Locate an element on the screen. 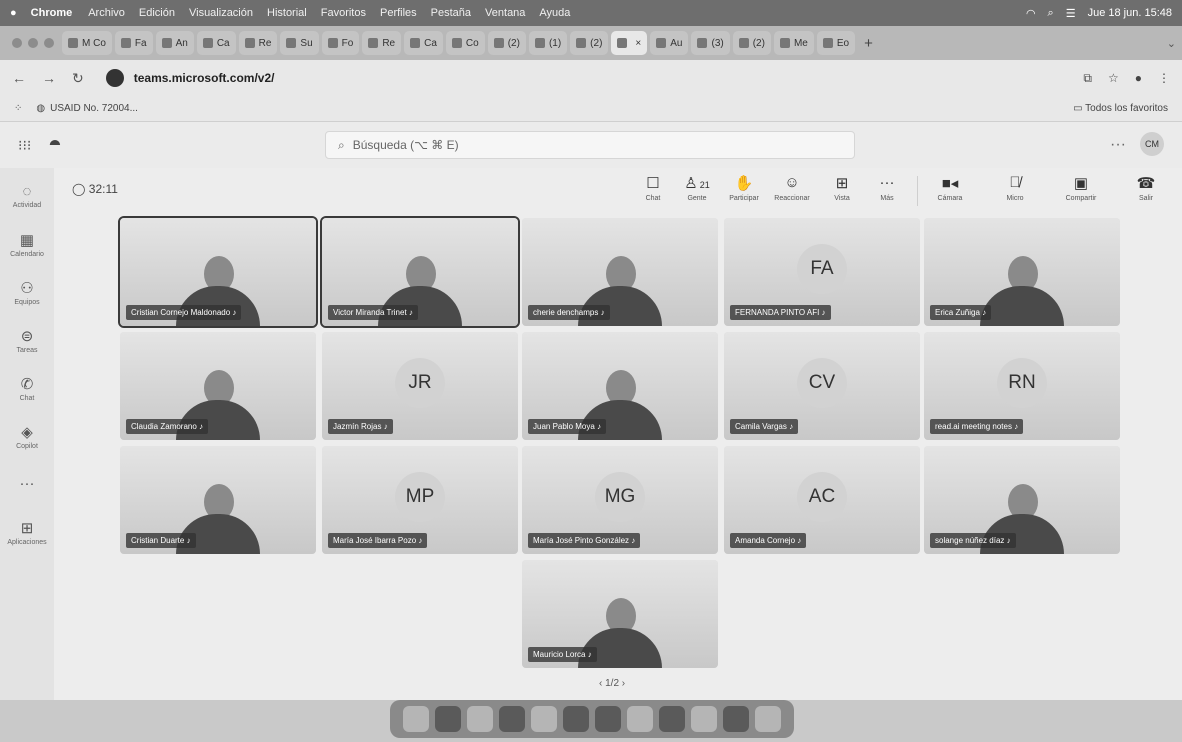 This screenshot has width=1182, height=742. participant-tile: MP María José Ibarra Pozo ♪ is located at coordinates (420, 500).